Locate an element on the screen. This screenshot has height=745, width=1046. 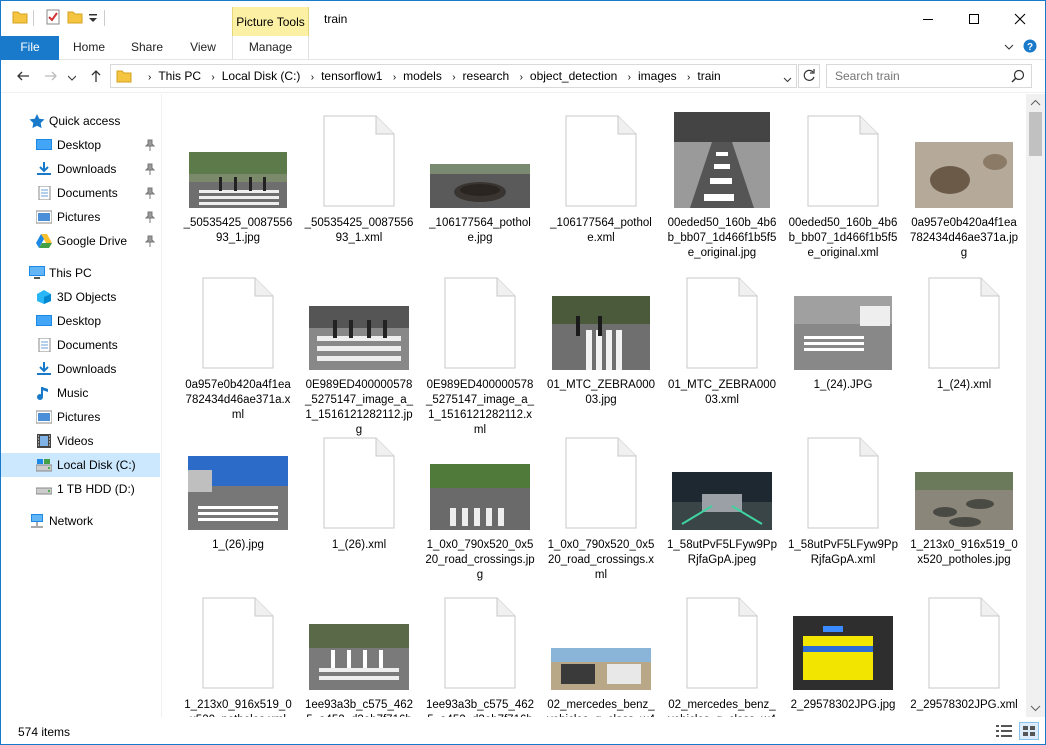
help-icon: ? is located at coordinates (1030, 47).